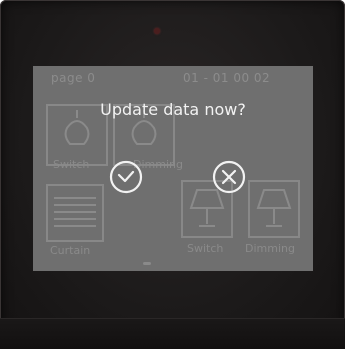 The height and width of the screenshot is (349, 345). I want to click on cancel-button, so click(229, 177).